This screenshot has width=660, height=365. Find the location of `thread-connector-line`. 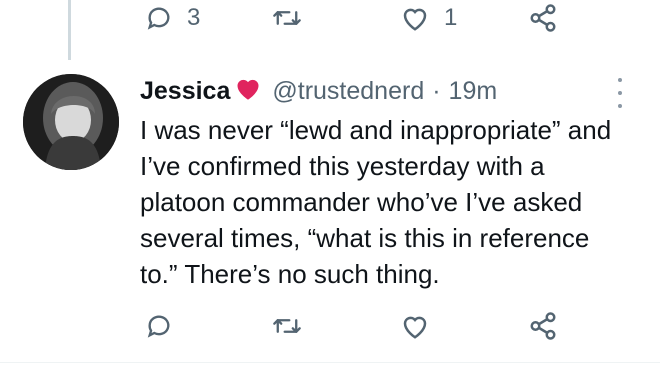

thread-connector-line is located at coordinates (69, 30).